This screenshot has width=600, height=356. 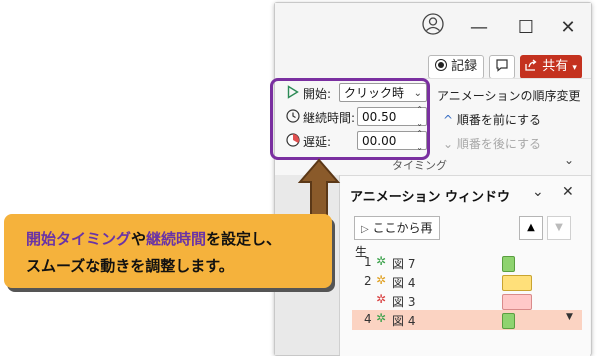 What do you see at coordinates (368, 281) in the screenshot?
I see `item-number: 2` at bounding box center [368, 281].